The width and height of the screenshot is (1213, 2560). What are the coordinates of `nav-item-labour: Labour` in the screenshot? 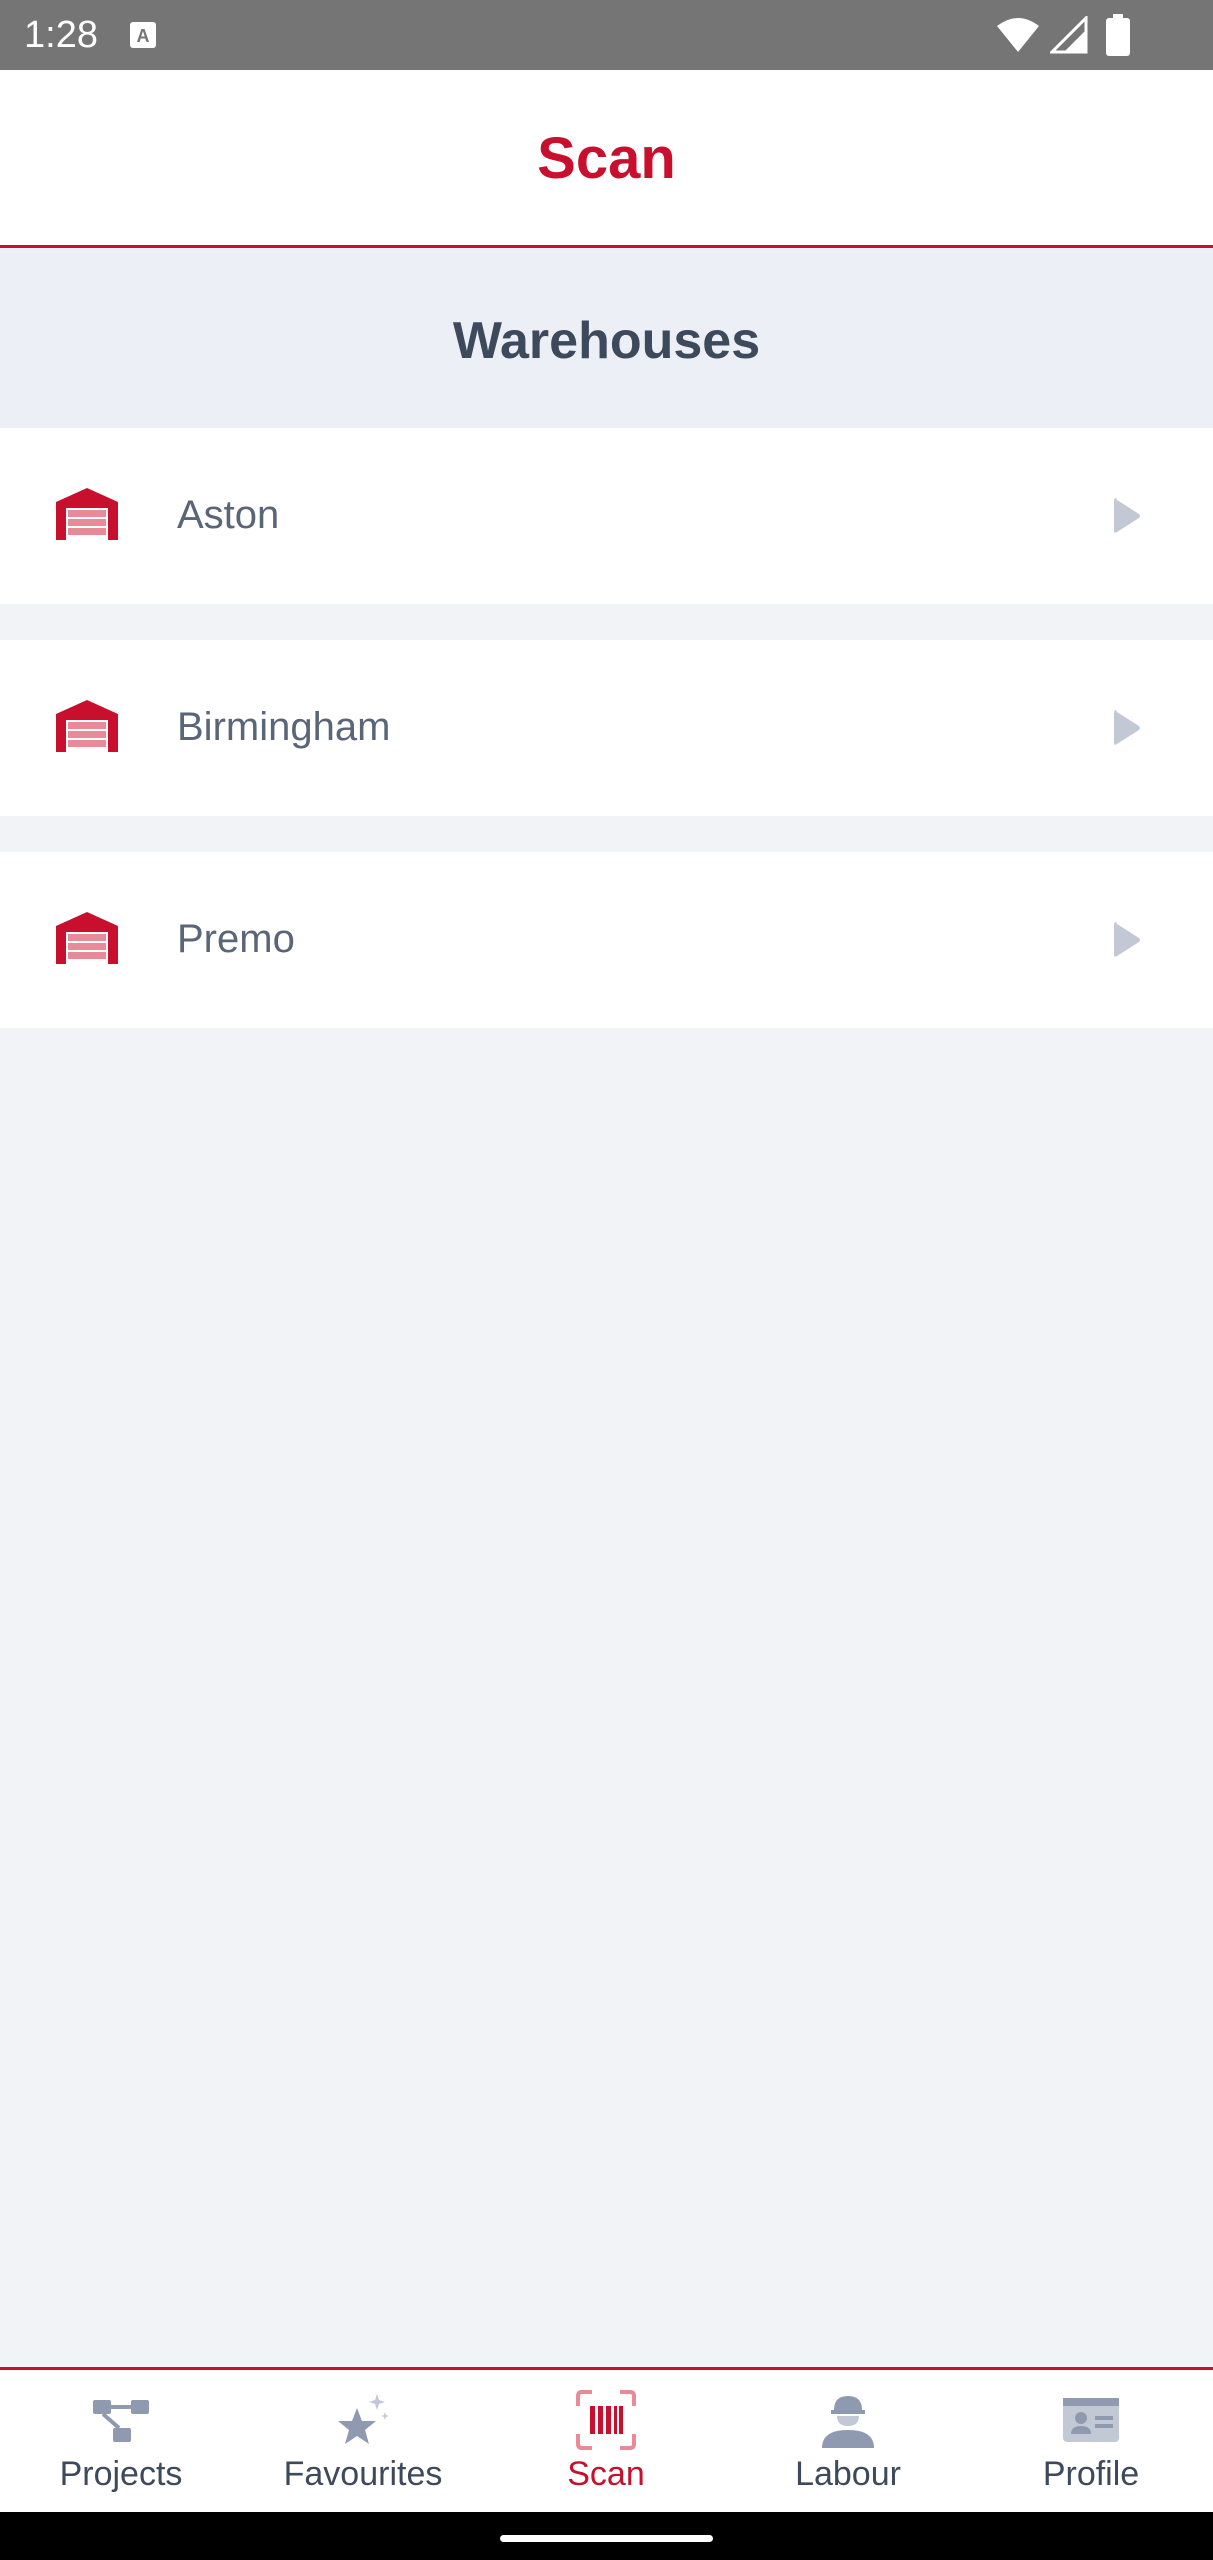 It's located at (848, 2441).